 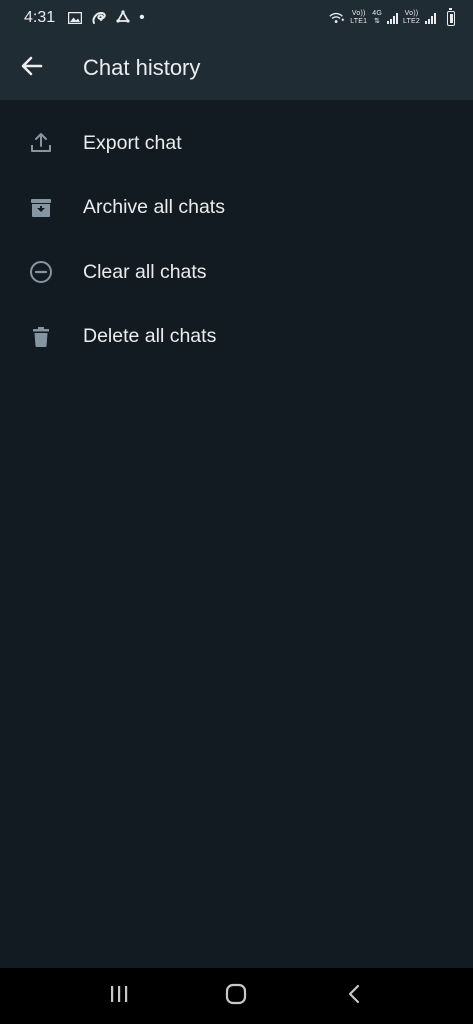 I want to click on signal-1-icon, so click(x=392, y=18).